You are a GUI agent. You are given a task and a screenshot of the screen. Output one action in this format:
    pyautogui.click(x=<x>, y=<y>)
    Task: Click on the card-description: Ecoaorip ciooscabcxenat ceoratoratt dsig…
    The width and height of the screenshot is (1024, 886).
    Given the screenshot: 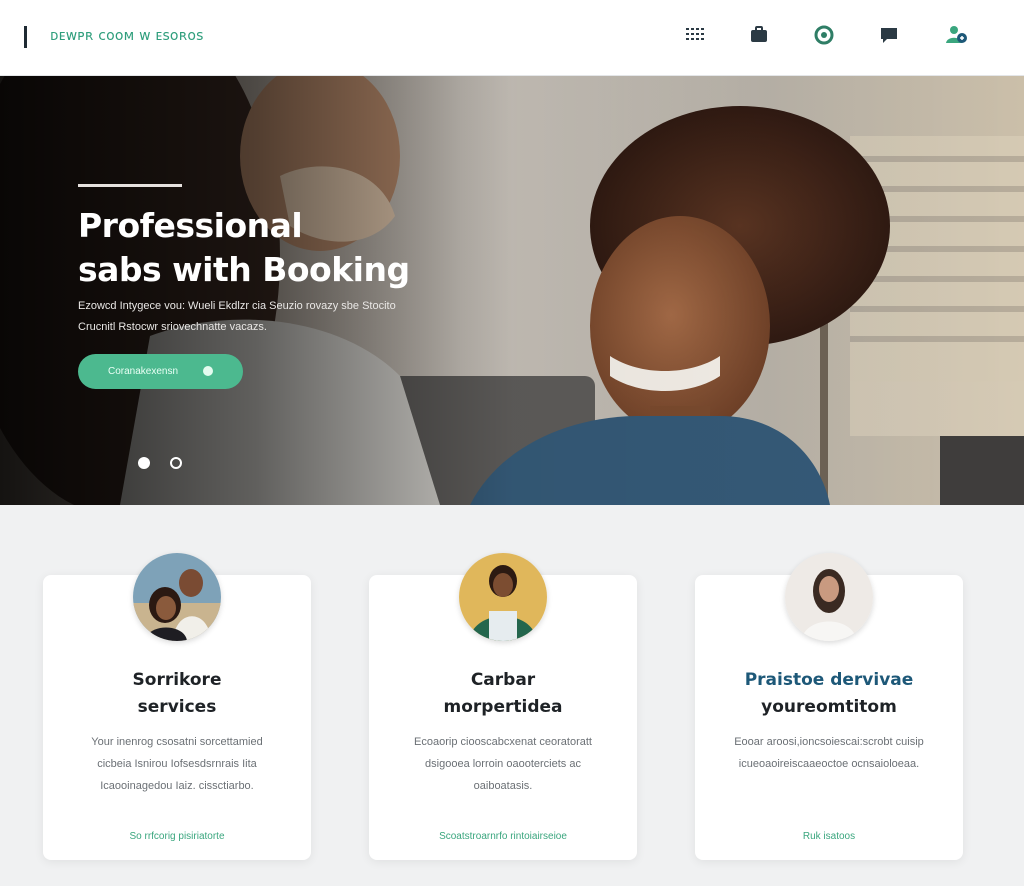 What is the action you would take?
    pyautogui.click(x=503, y=764)
    